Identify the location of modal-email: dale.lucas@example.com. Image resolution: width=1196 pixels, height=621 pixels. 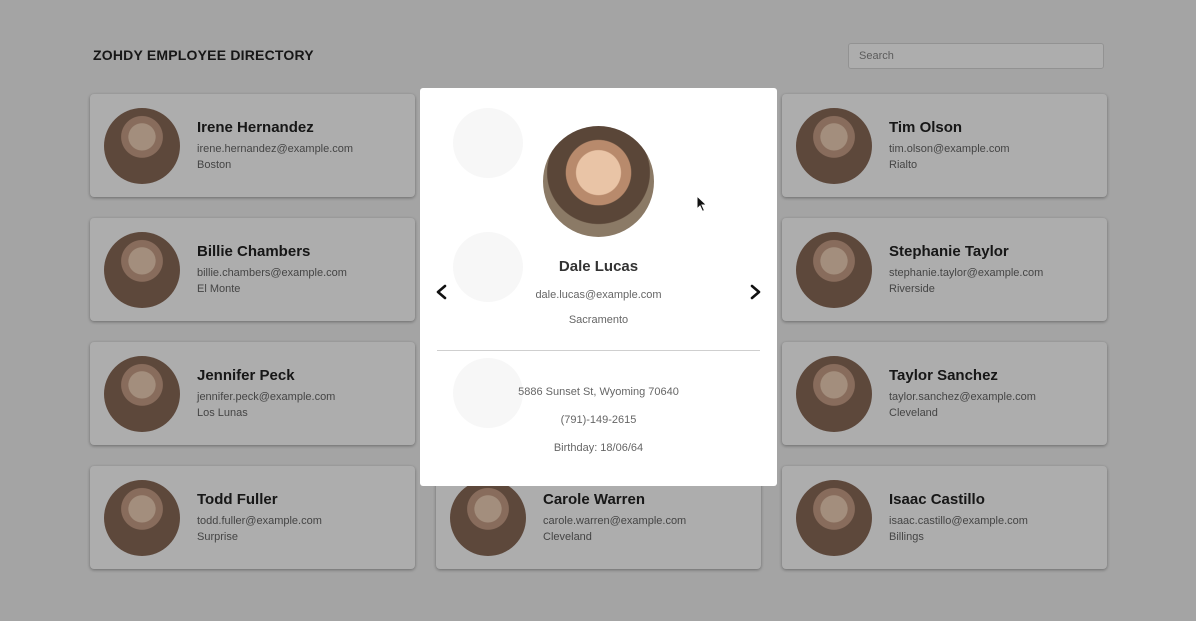
(598, 295).